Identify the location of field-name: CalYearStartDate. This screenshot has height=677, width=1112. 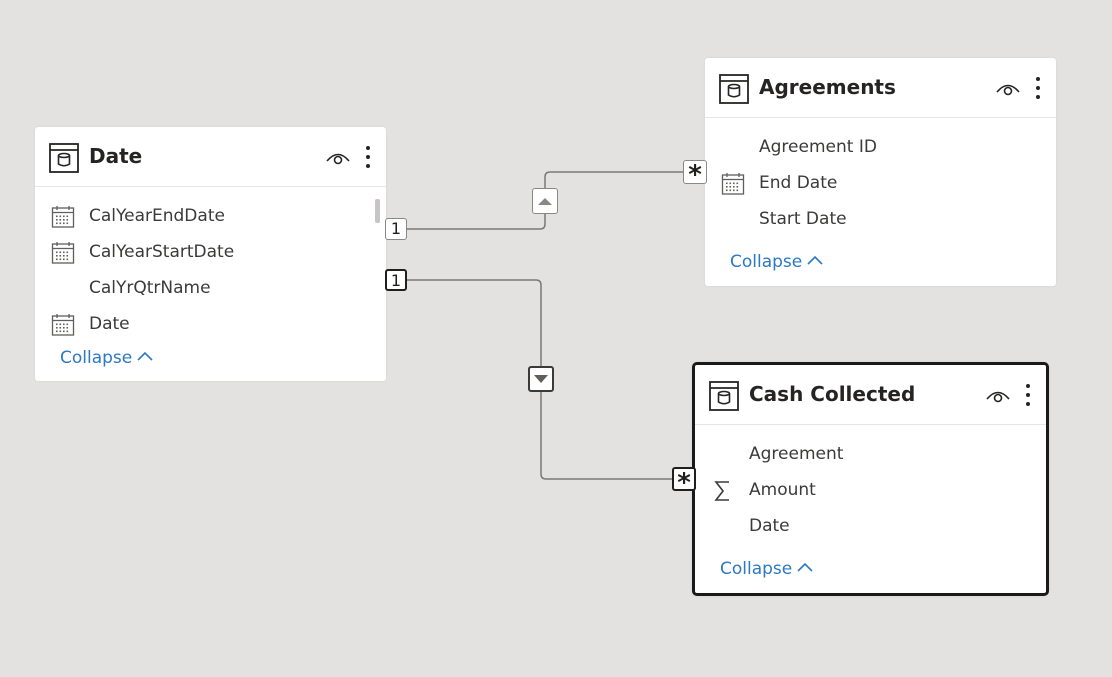
(162, 252).